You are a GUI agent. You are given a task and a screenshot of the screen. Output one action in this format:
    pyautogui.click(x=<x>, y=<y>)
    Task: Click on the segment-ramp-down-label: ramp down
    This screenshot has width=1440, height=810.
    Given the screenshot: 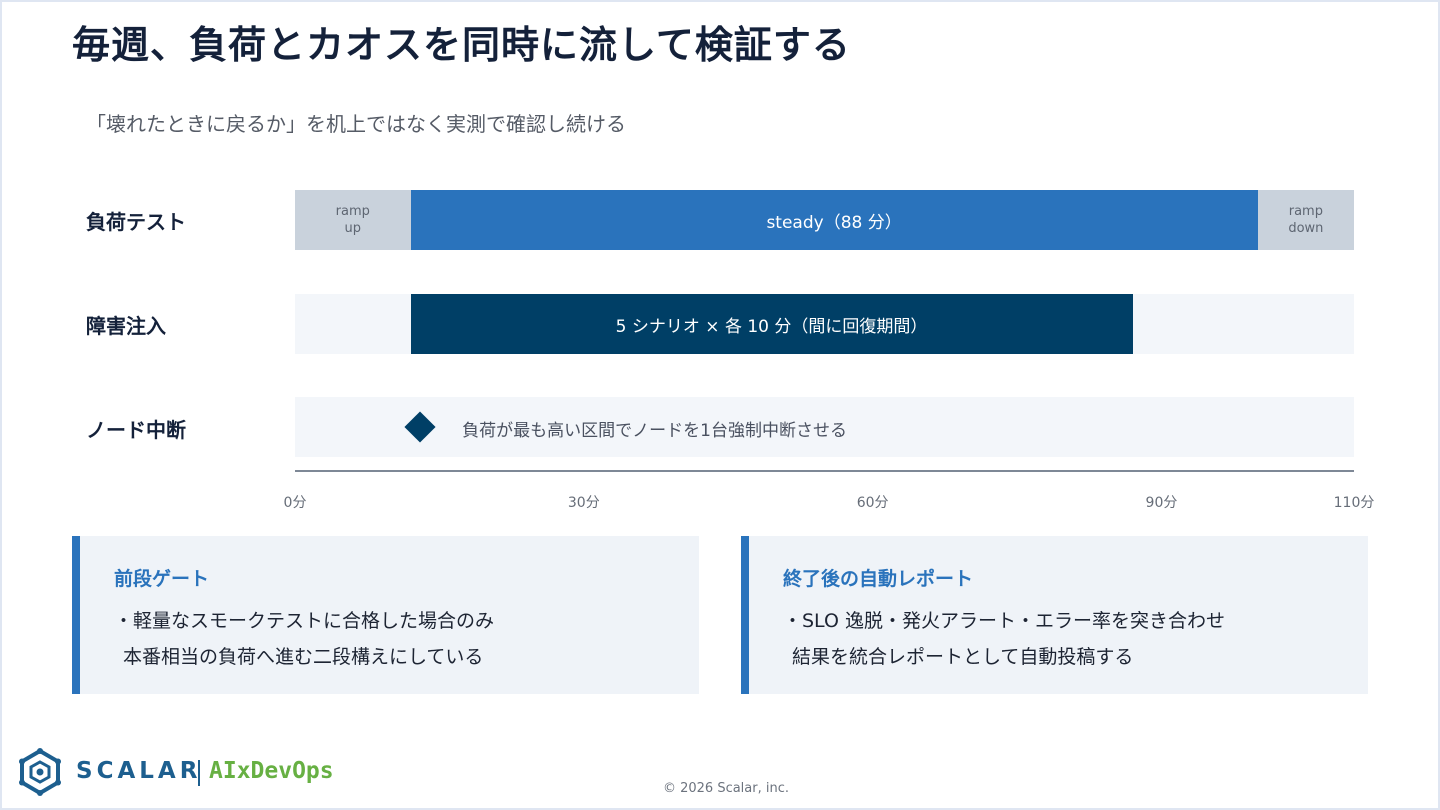 What is the action you would take?
    pyautogui.click(x=1306, y=220)
    